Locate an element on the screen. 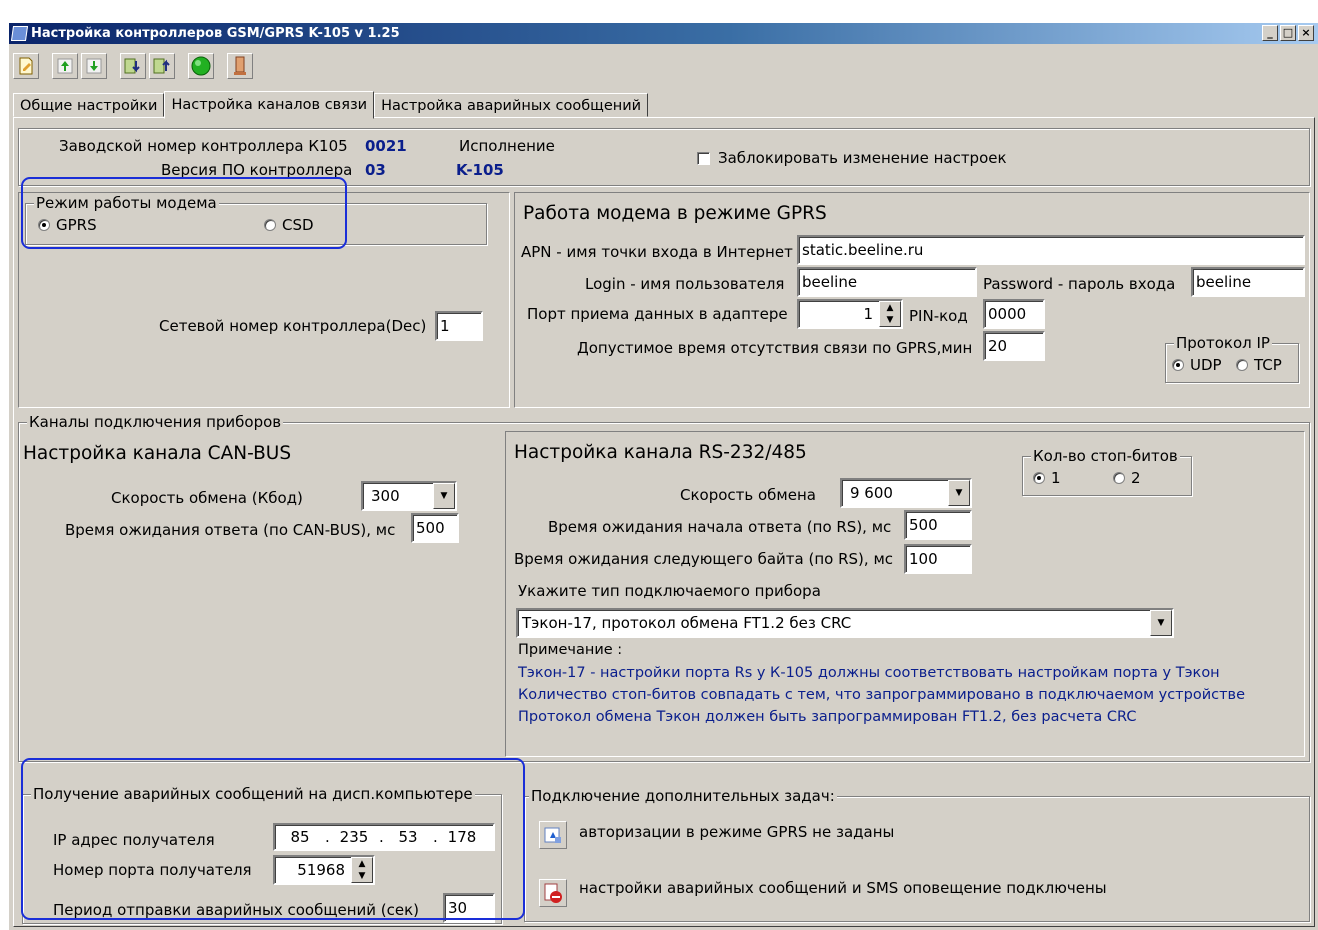 This screenshot has width=1318, height=930. export-icon is located at coordinates (162, 66).